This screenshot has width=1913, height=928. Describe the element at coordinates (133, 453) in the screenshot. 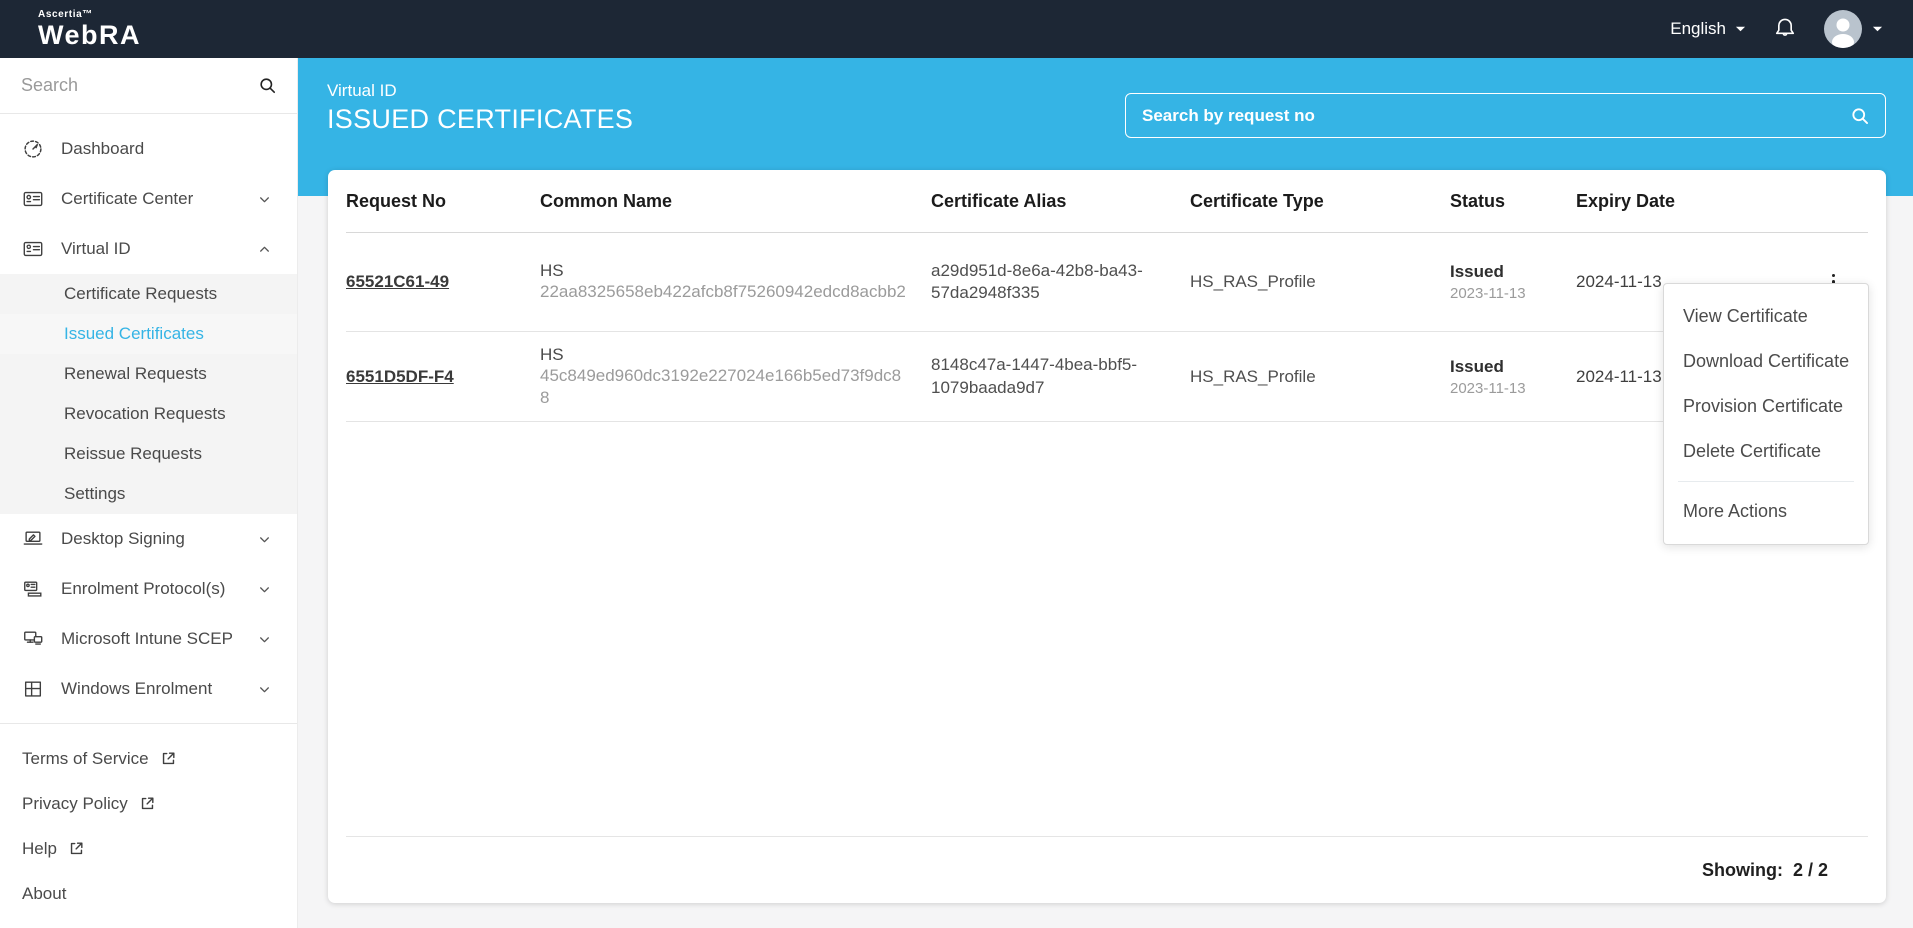

I see `sidebar-subitem-label: Reissue Requests` at that location.